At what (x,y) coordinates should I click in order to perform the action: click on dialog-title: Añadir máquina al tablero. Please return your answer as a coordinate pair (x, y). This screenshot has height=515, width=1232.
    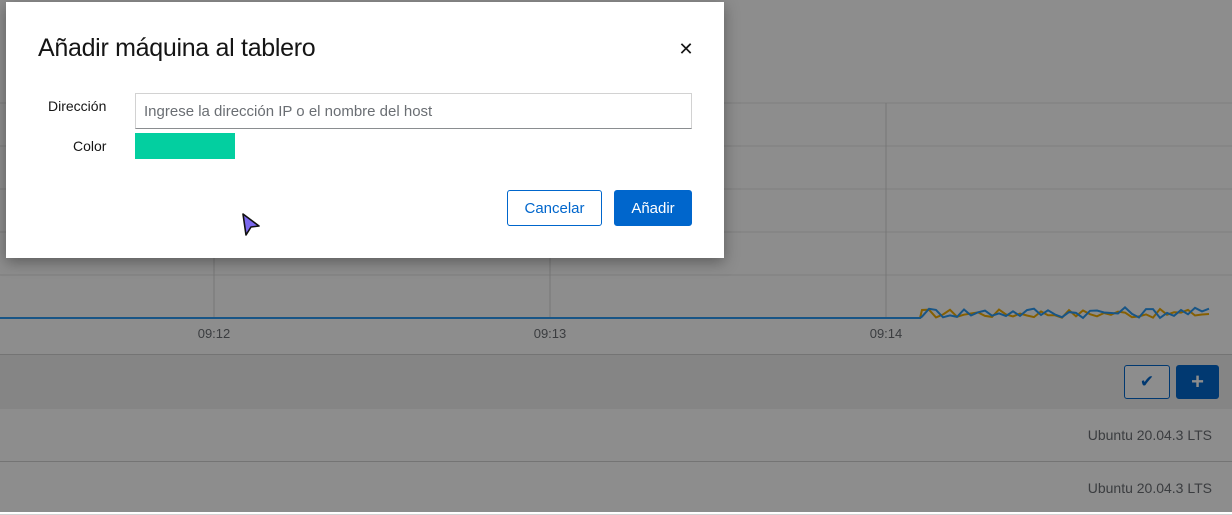
    Looking at the image, I should click on (177, 48).